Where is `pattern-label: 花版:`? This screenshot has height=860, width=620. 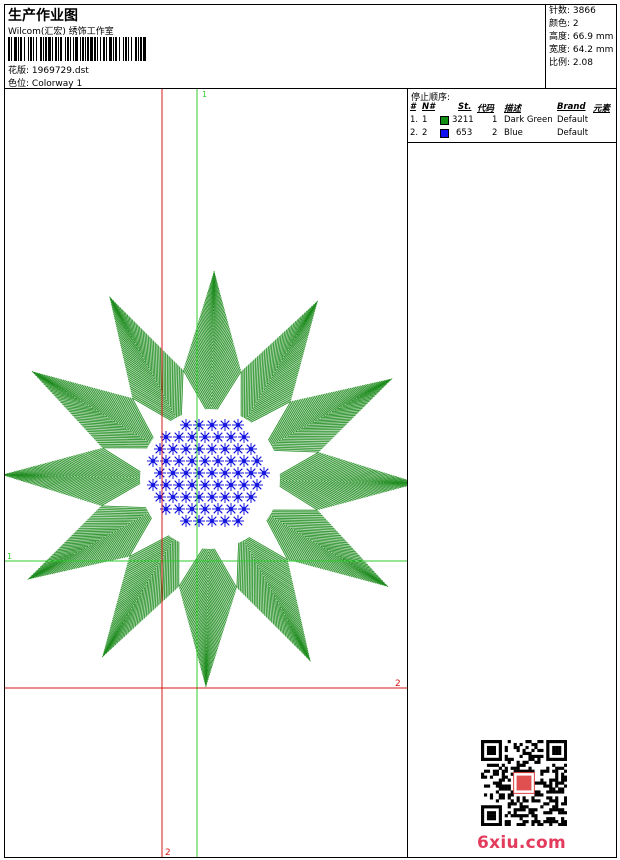
pattern-label: 花版: is located at coordinates (19, 71).